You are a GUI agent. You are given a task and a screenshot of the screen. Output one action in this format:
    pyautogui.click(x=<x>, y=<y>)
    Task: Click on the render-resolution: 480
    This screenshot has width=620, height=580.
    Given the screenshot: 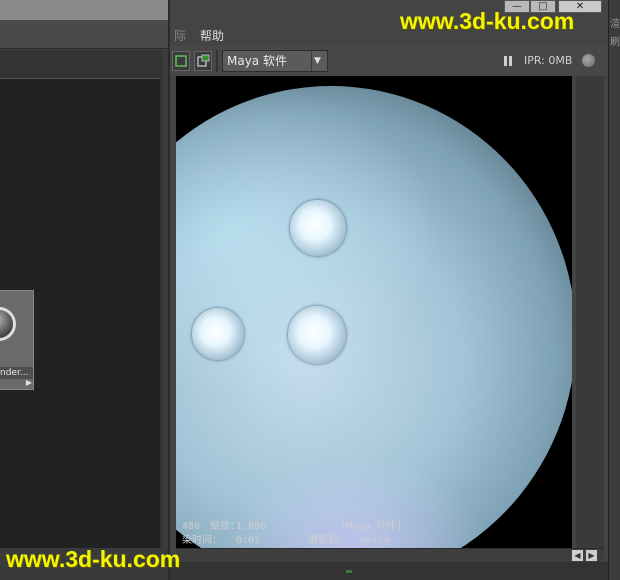 What is the action you would take?
    pyautogui.click(x=191, y=526)
    